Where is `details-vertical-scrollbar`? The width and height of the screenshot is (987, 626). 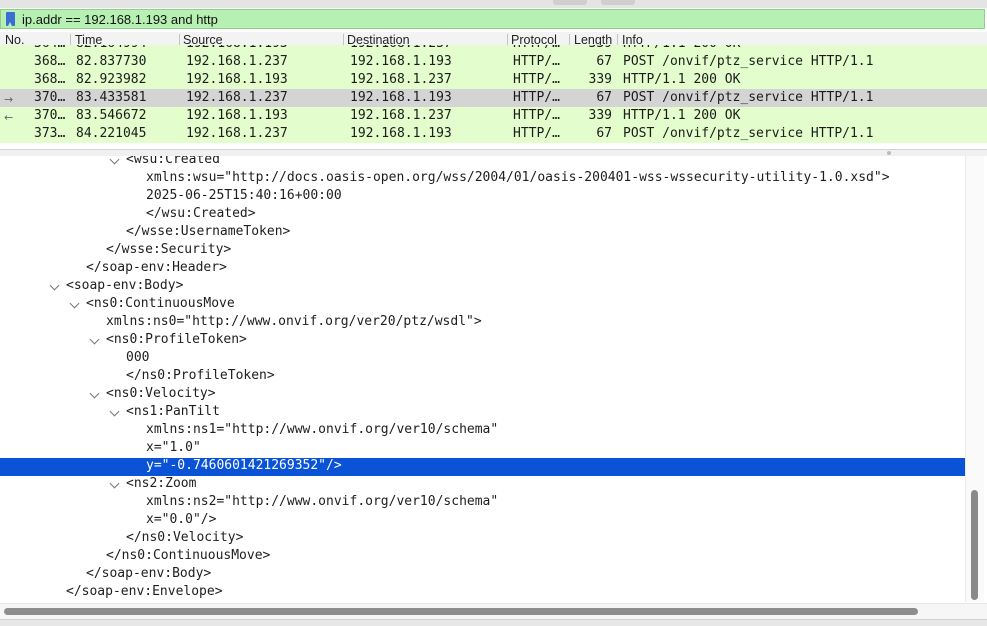
details-vertical-scrollbar is located at coordinates (974, 379).